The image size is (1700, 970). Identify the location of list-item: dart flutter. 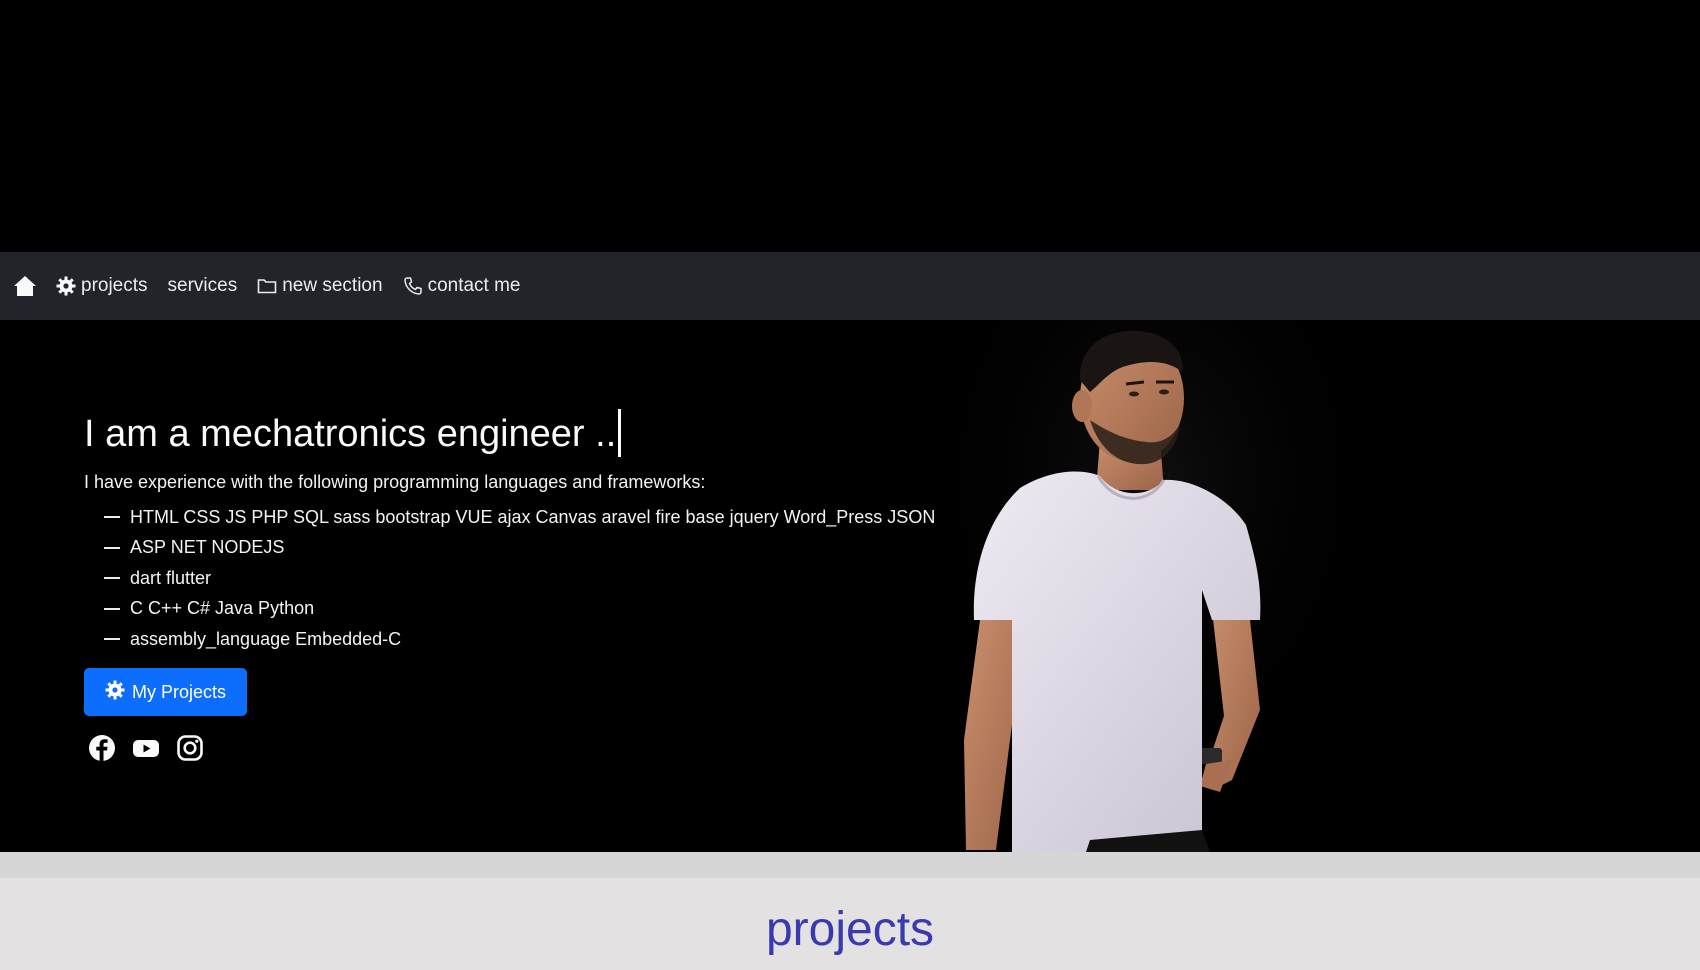
(519, 578).